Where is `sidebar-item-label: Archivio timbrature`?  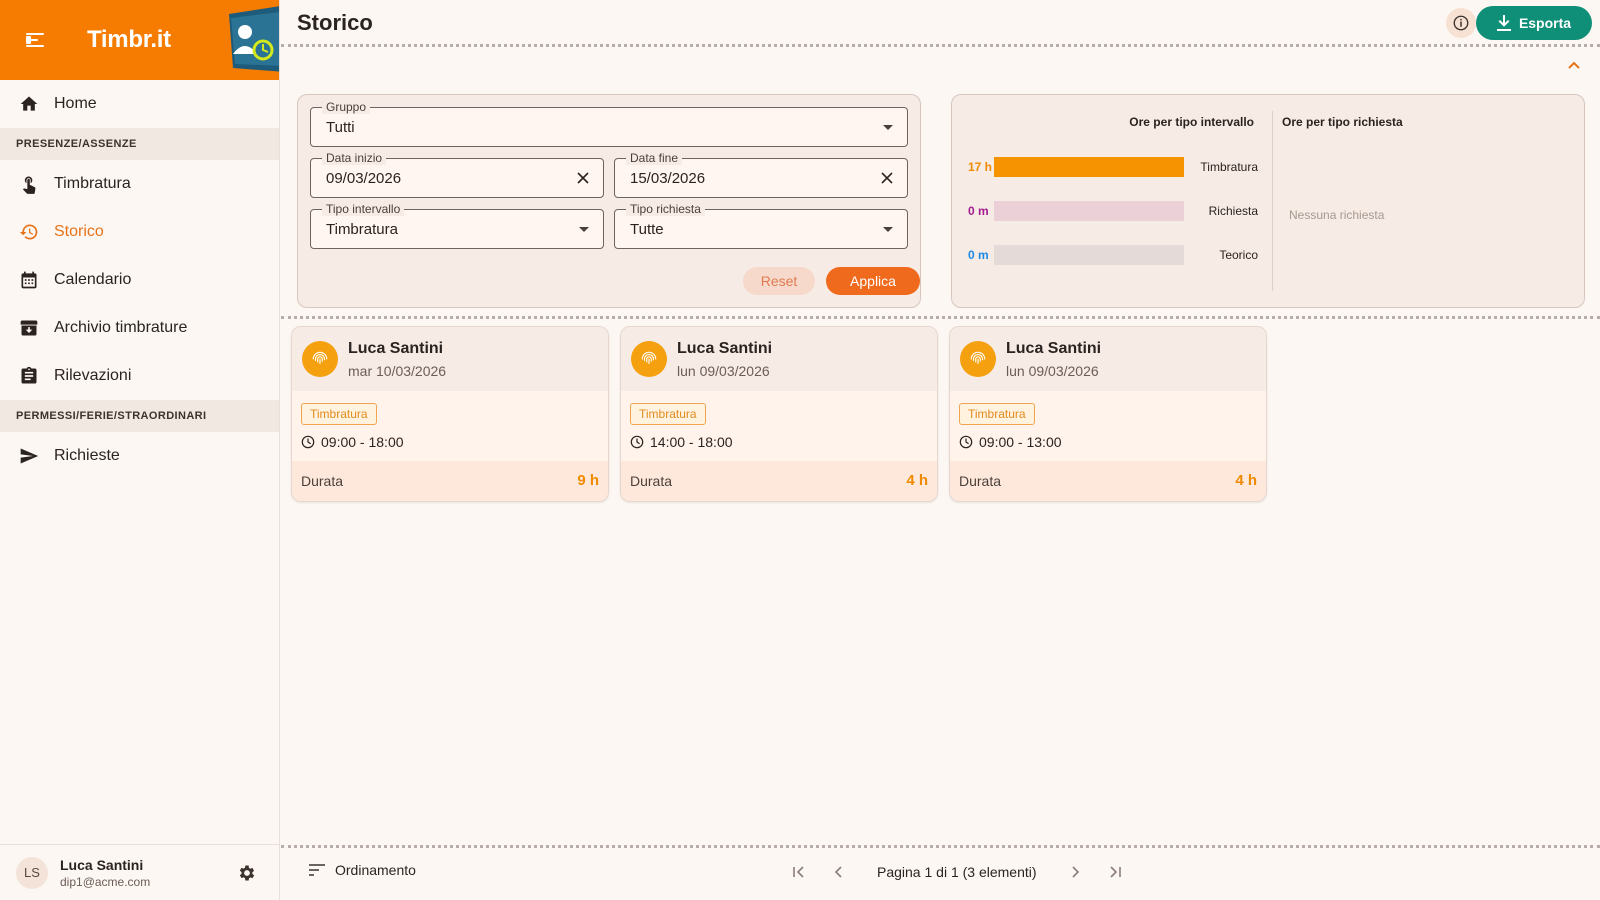
sidebar-item-label: Archivio timbrature is located at coordinates (121, 327).